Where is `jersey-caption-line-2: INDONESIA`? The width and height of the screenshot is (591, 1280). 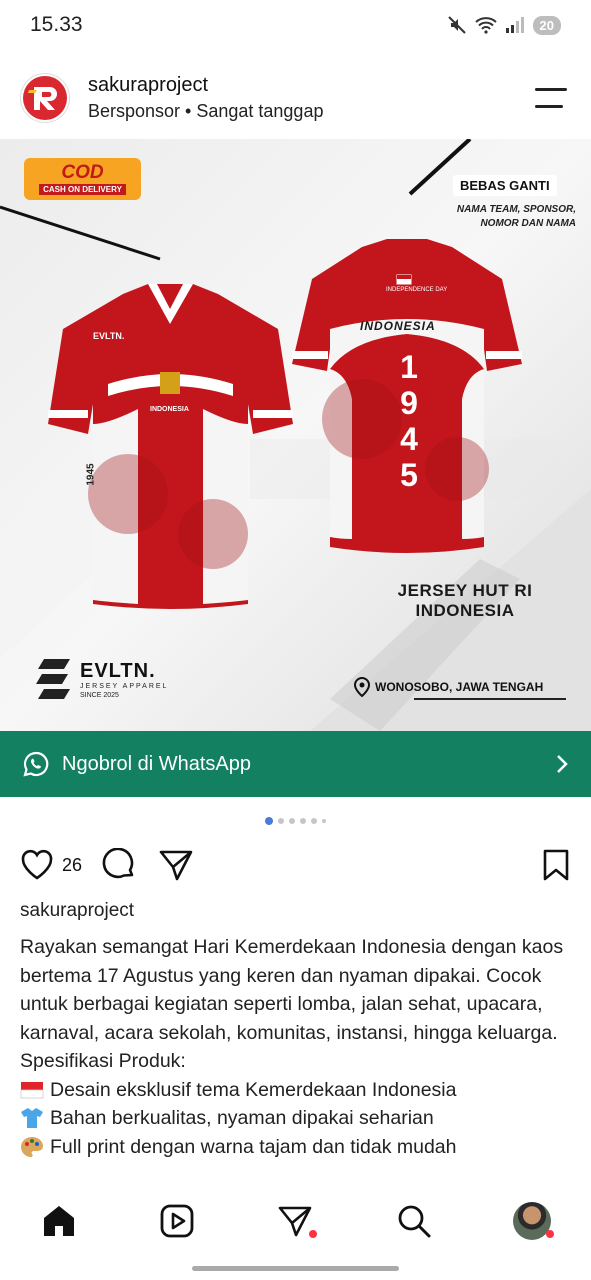 jersey-caption-line-2: INDONESIA is located at coordinates (465, 611).